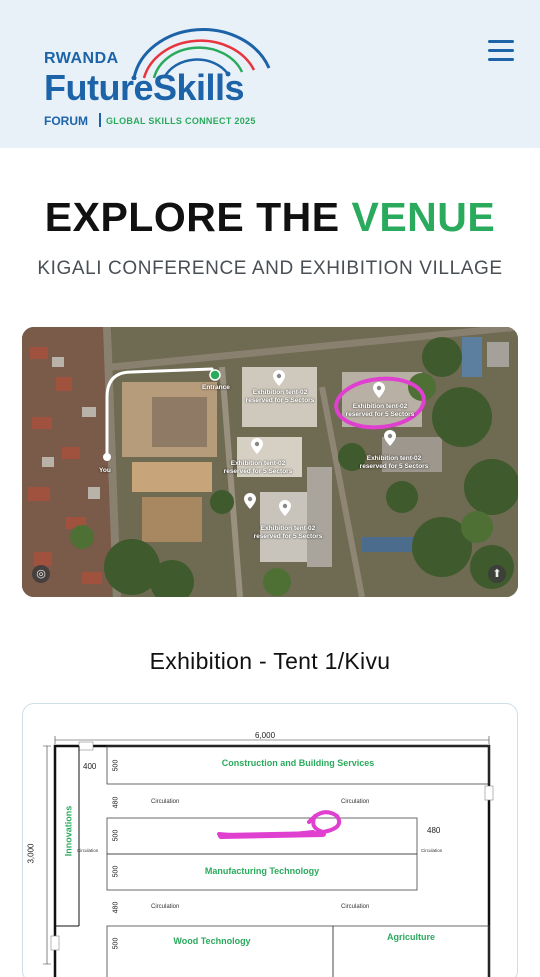 This screenshot has width=540, height=977. I want to click on hamburger-menu-icon, so click(501, 51).